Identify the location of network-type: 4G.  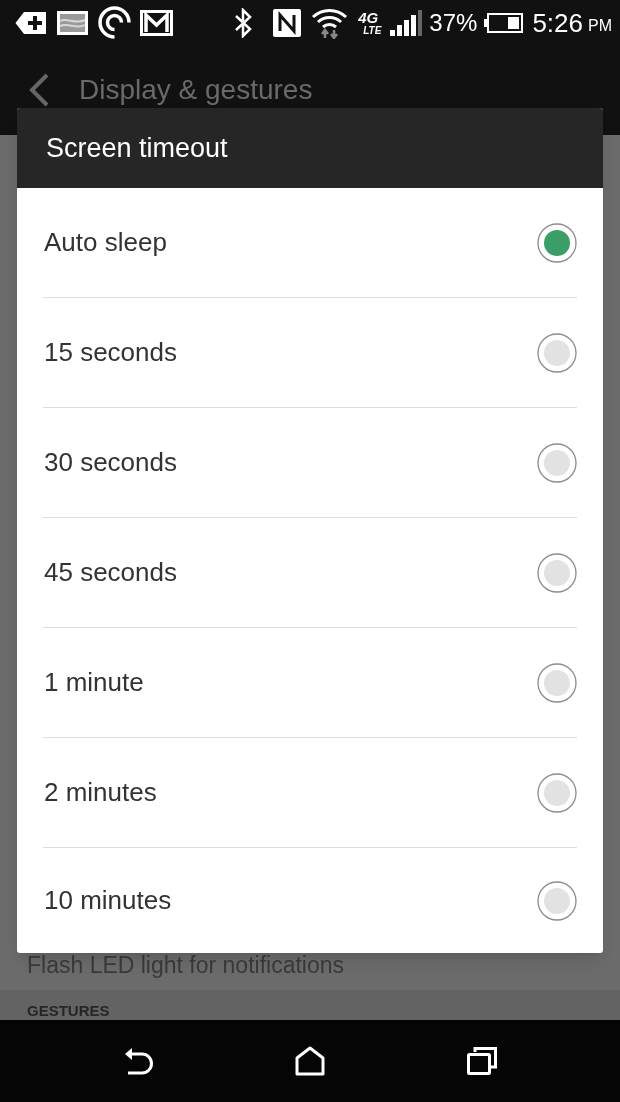
(368, 17).